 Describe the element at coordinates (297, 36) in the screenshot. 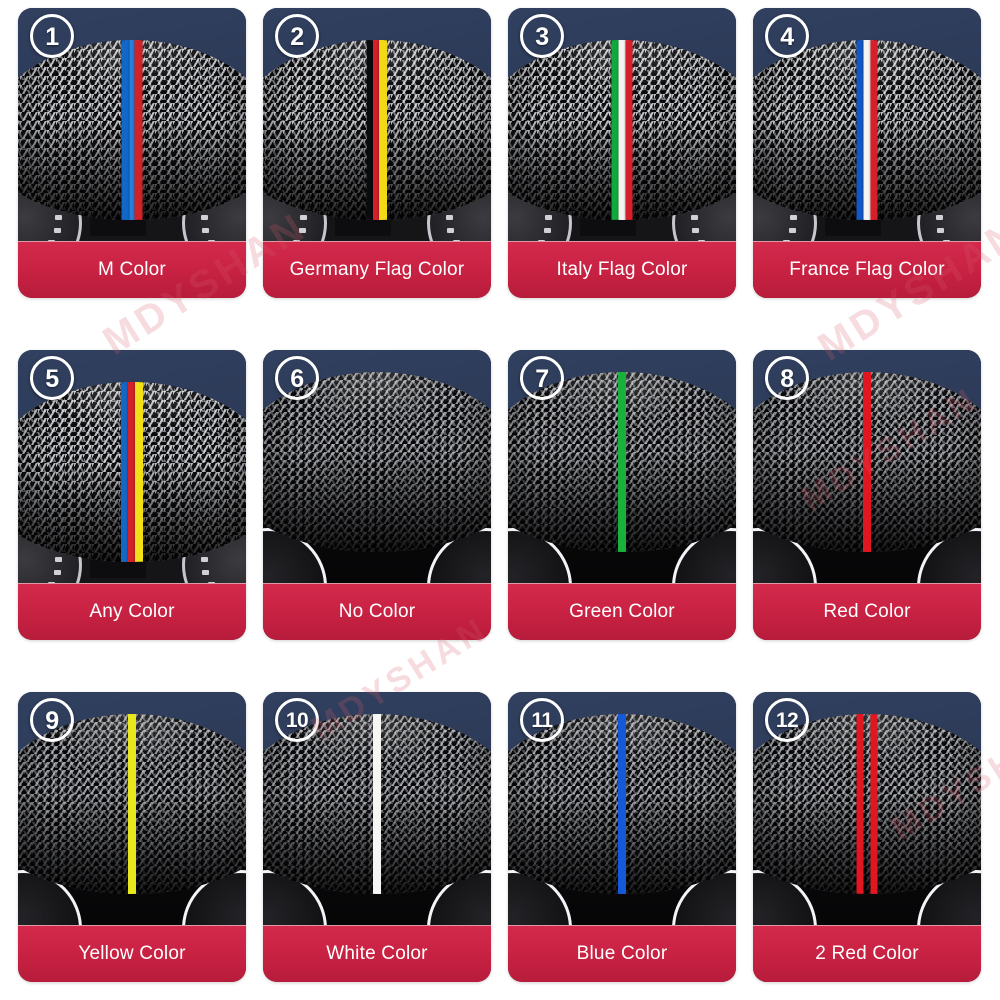

I see `option-number-badge: 2` at that location.